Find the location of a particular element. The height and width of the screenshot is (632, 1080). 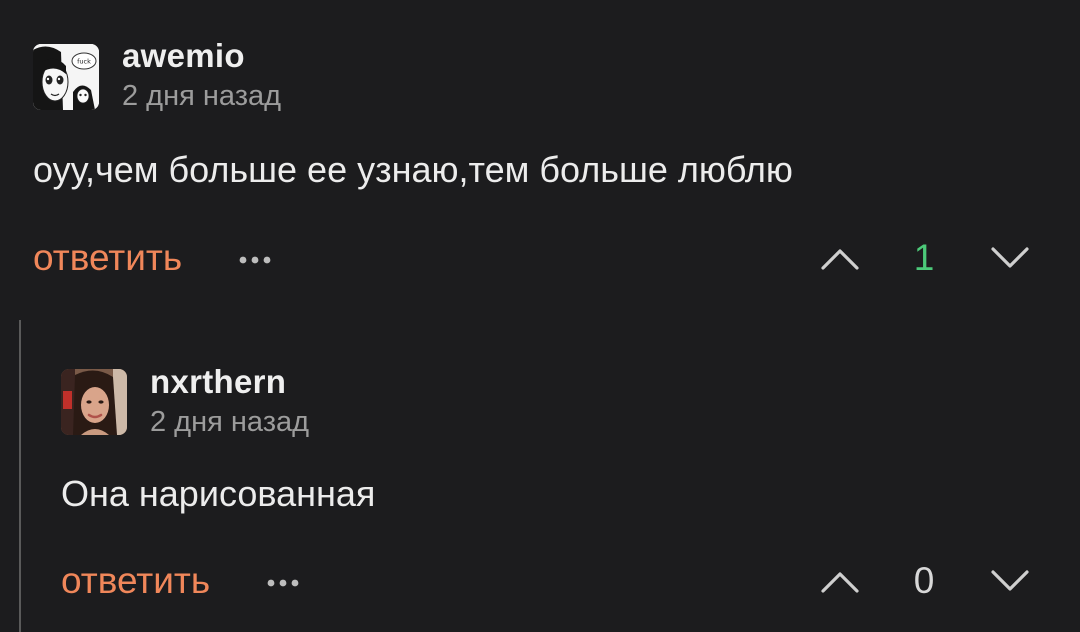

avatar: fuck is located at coordinates (66, 77).